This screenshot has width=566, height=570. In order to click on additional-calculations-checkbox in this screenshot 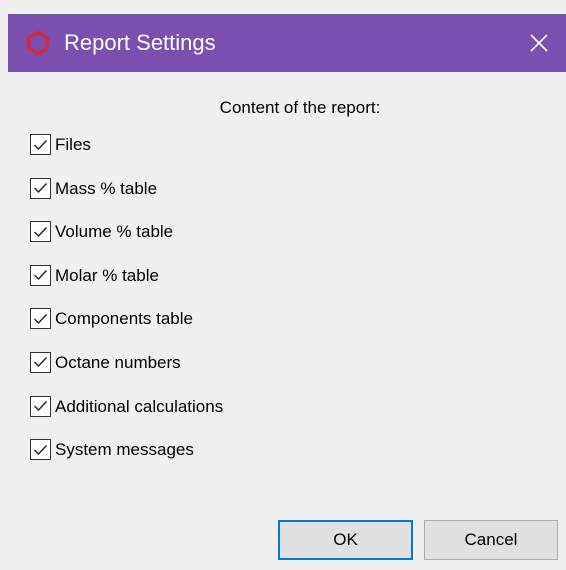, I will do `click(40, 406)`.